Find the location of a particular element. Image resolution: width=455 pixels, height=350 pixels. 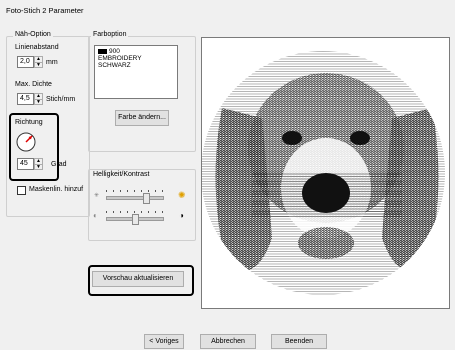

contrast-low-icon: ◐ is located at coordinates (95, 215).